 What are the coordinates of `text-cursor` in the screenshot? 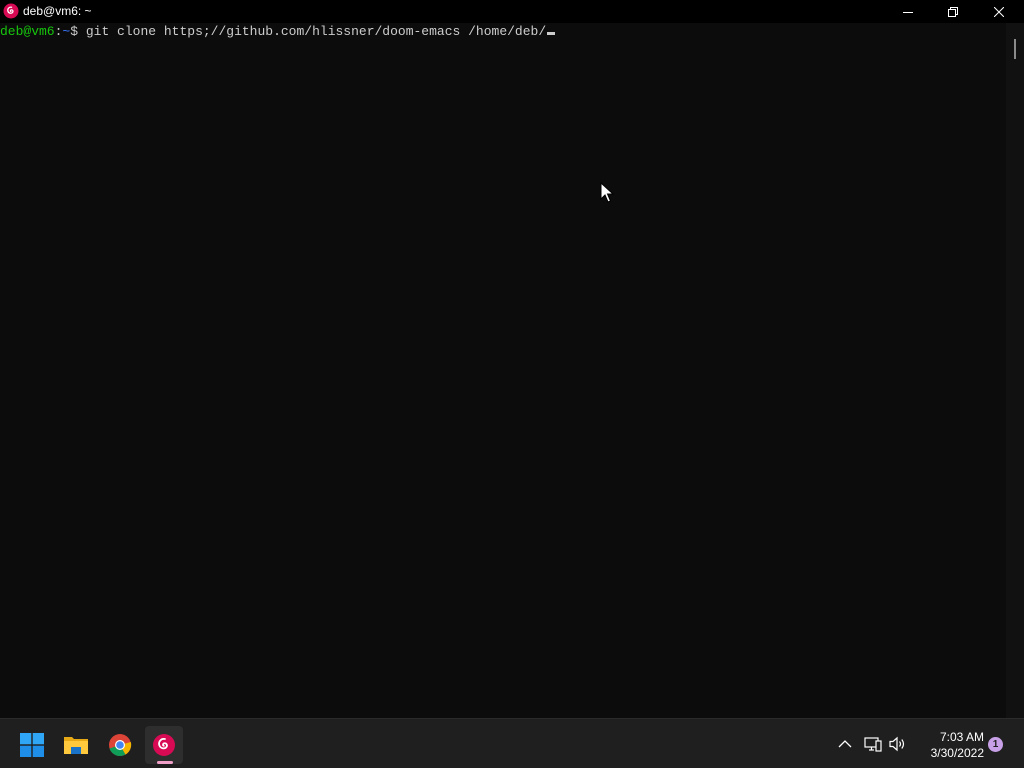 It's located at (551, 33).